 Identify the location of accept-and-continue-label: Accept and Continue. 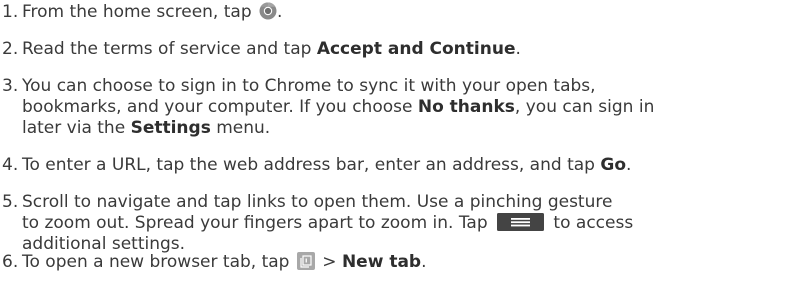
(416, 49).